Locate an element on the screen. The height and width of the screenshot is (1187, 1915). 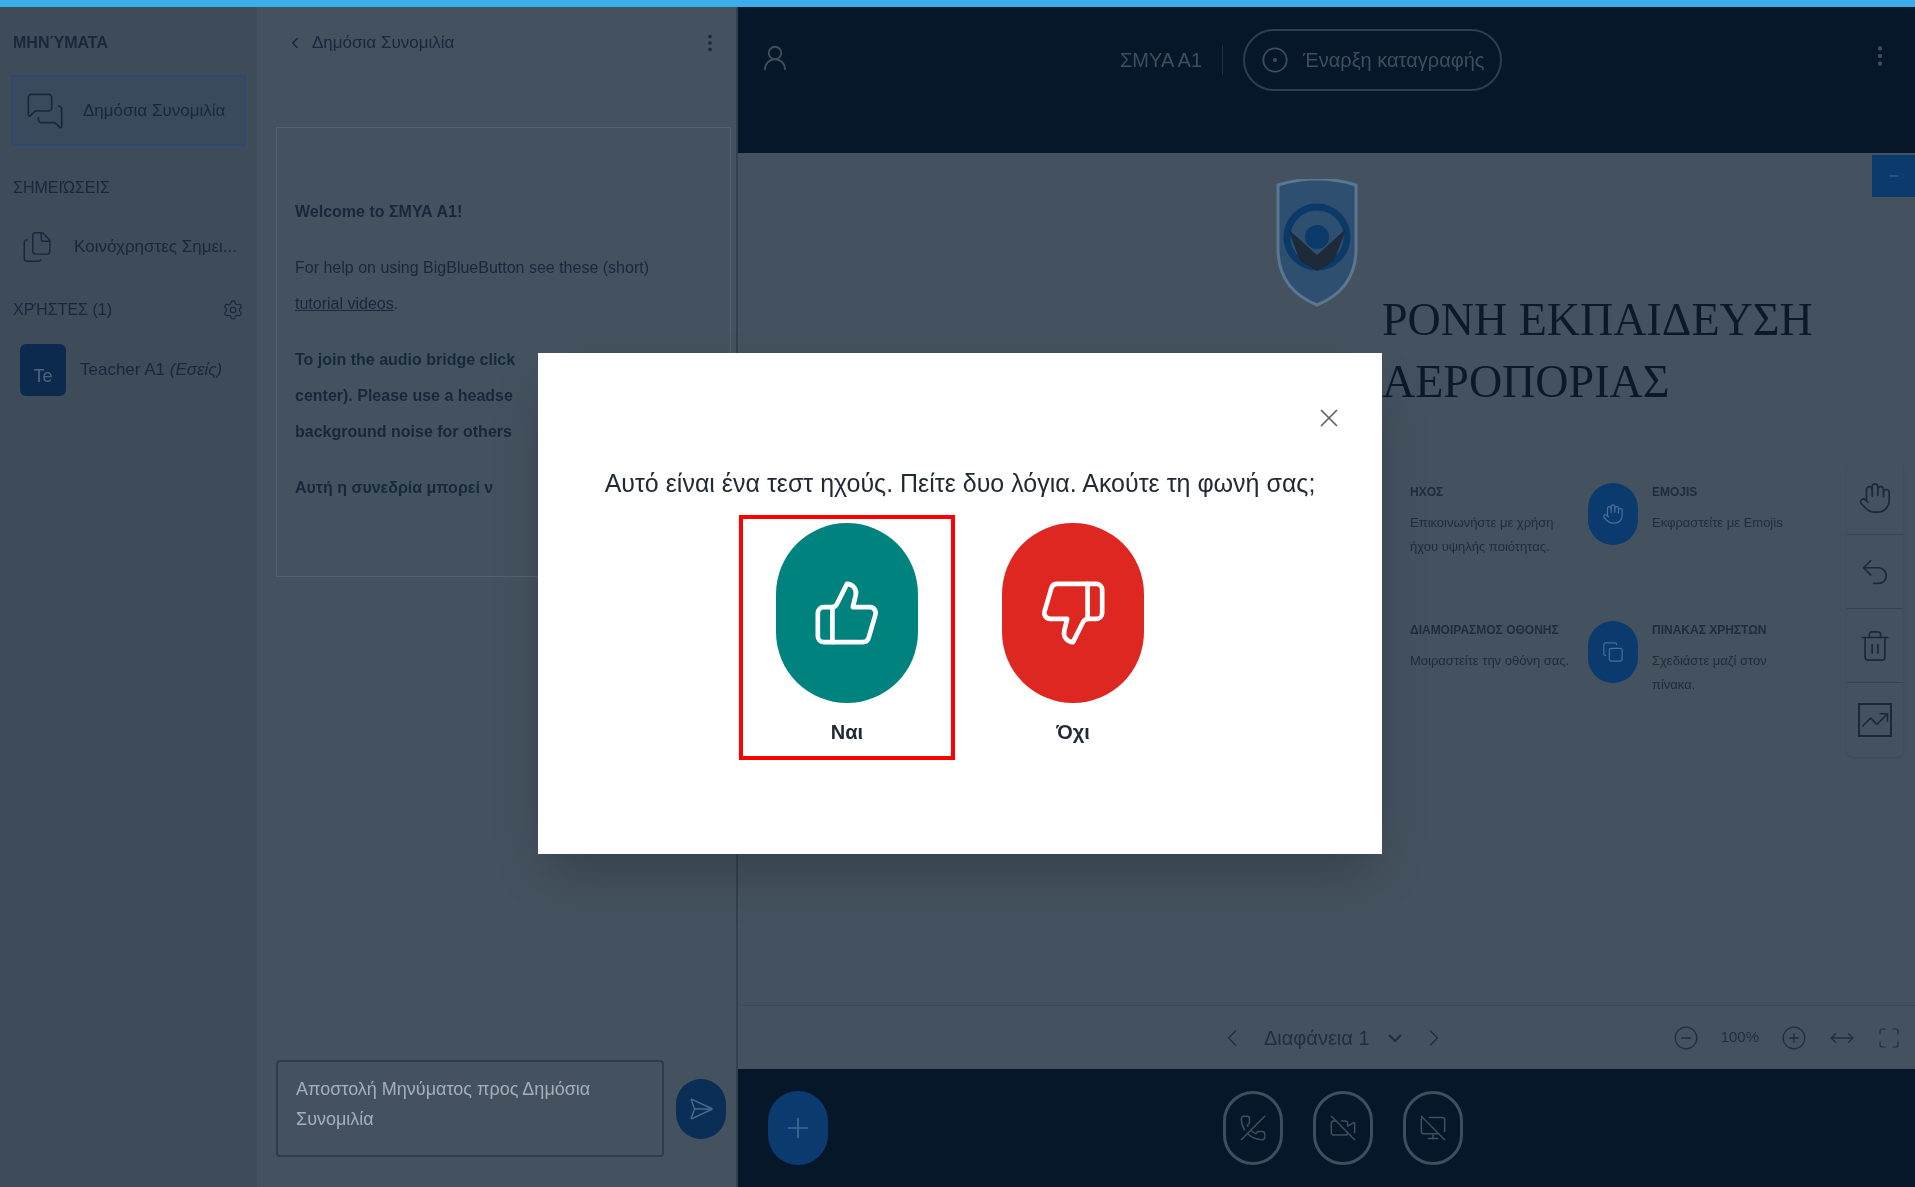
camera-button is located at coordinates (1343, 1128).